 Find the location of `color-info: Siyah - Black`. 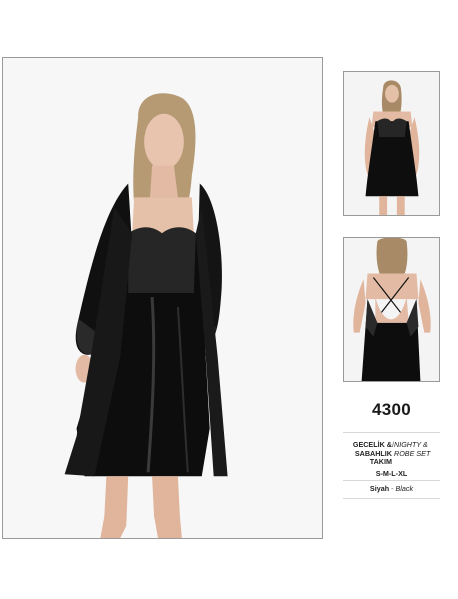

color-info: Siyah - Black is located at coordinates (391, 488).